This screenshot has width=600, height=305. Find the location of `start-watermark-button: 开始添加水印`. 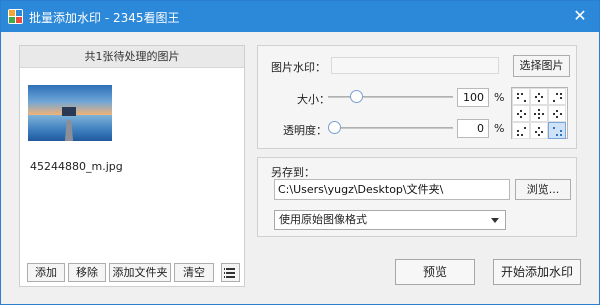

start-watermark-button: 开始添加水印 is located at coordinates (537, 272).